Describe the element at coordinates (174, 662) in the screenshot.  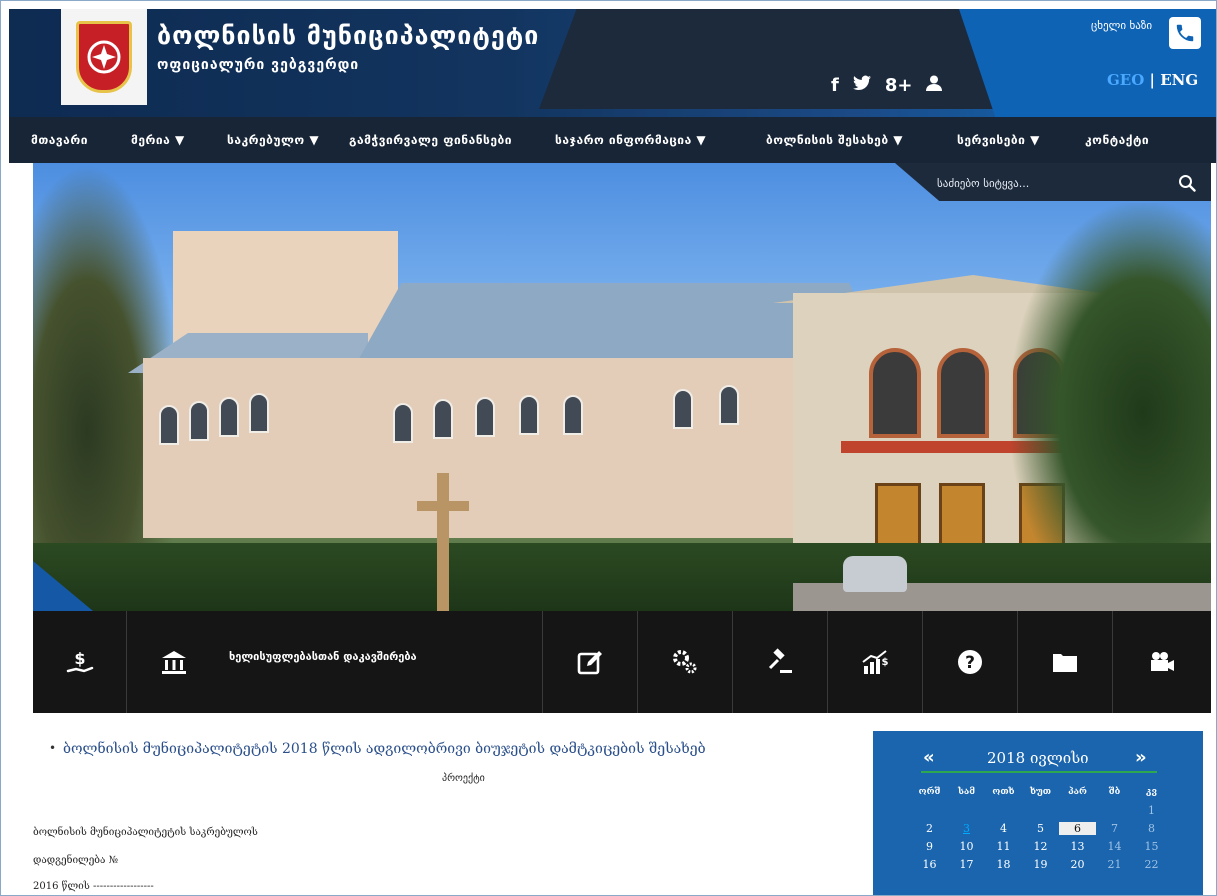
I see `government-building-icon` at that location.